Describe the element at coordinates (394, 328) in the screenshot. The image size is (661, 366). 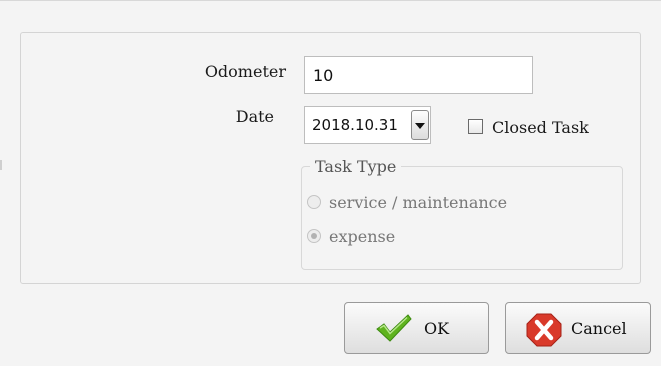
I see `green-checkmark-icon` at that location.